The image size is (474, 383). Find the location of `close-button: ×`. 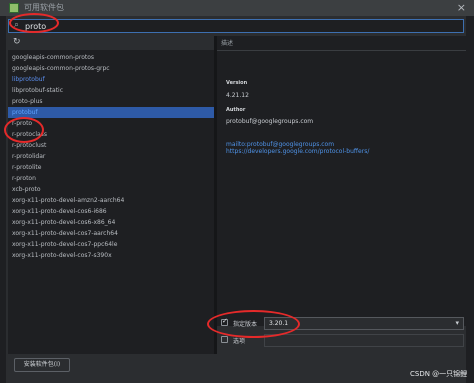

close-button: × is located at coordinates (461, 7).